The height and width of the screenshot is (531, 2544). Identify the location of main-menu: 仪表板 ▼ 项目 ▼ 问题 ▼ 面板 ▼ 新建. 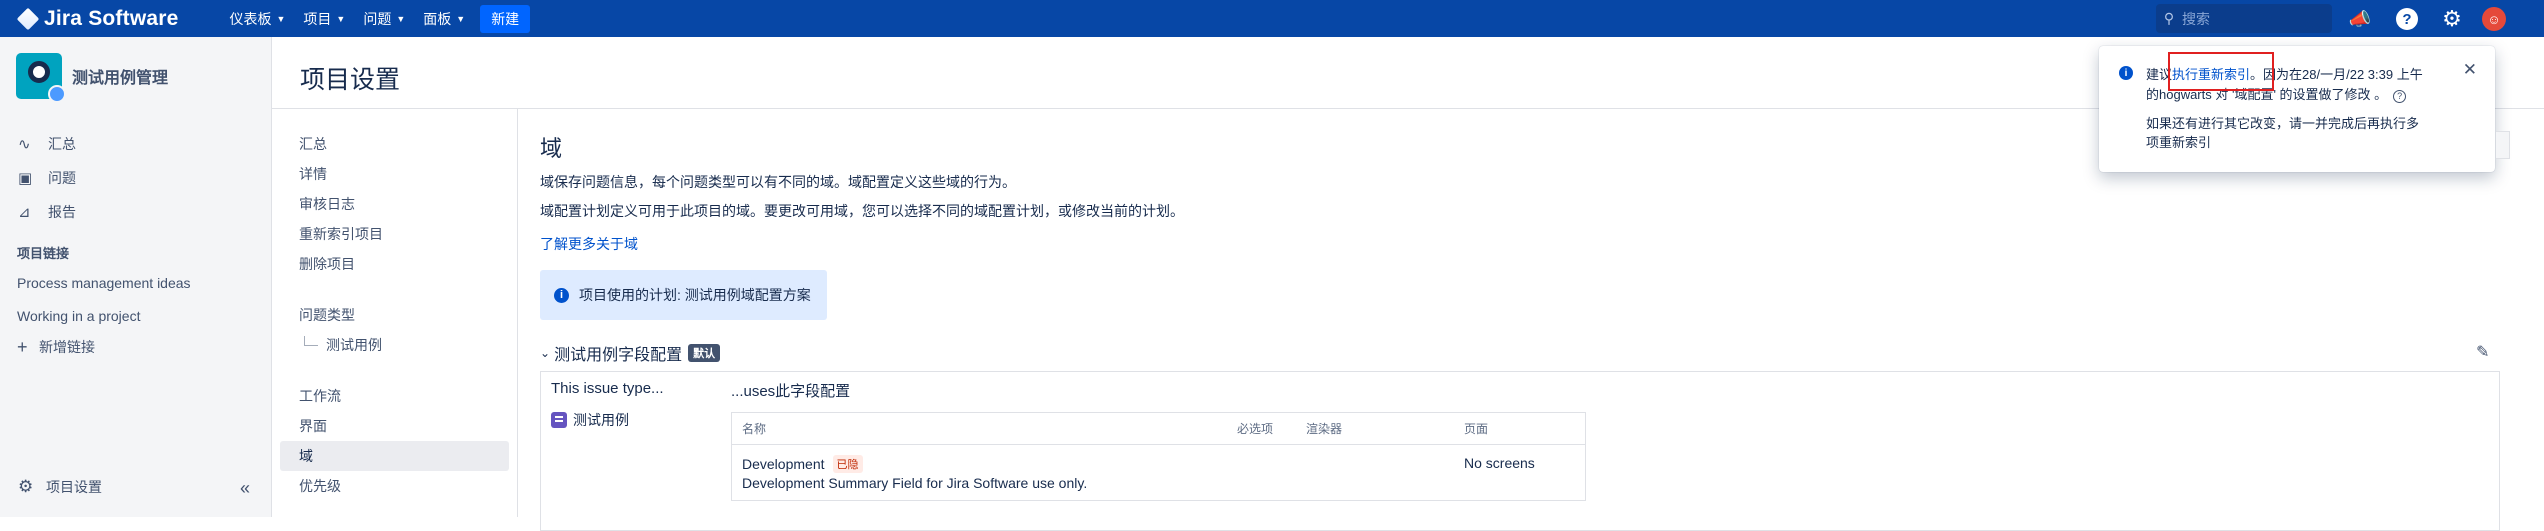
(376, 18).